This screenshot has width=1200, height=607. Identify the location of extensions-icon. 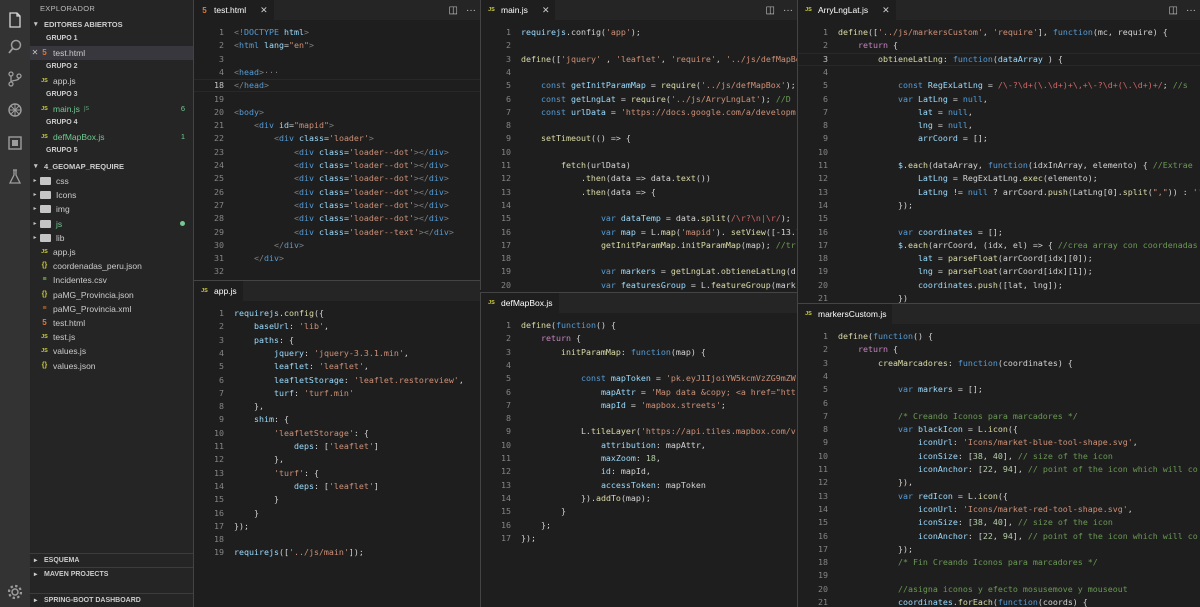
(15, 143).